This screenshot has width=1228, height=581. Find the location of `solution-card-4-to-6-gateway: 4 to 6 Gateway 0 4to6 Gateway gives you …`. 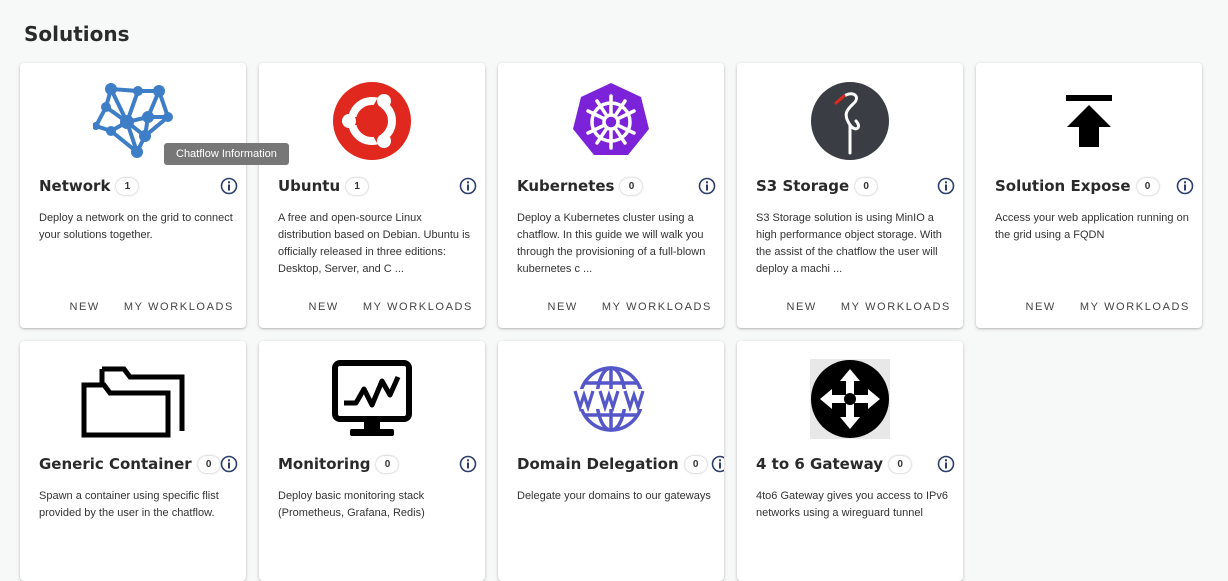

solution-card-4-to-6-gateway: 4 to 6 Gateway 0 4to6 Gateway gives you … is located at coordinates (850, 461).